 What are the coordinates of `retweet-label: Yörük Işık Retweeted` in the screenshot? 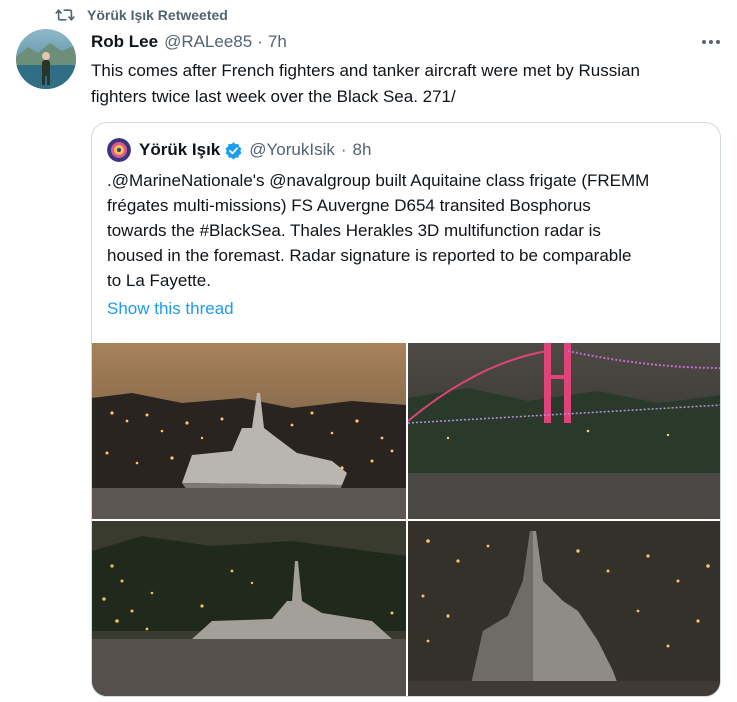 It's located at (157, 15).